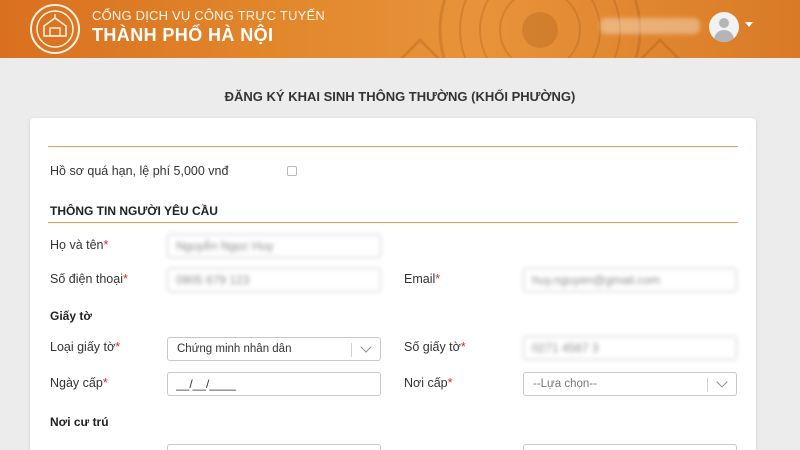 Image resolution: width=800 pixels, height=450 pixels. I want to click on issue-place-select: --Lựa chọn--, so click(630, 384).